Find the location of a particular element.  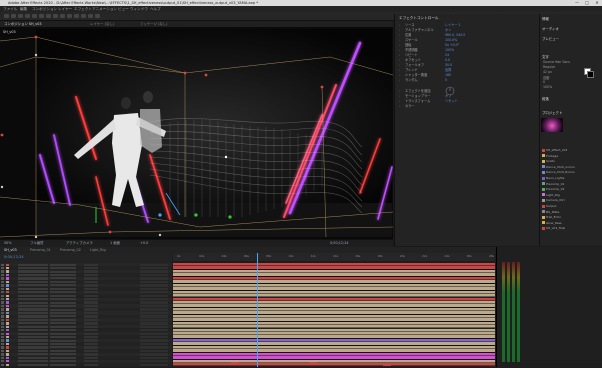

current-time-indicator is located at coordinates (257, 310).